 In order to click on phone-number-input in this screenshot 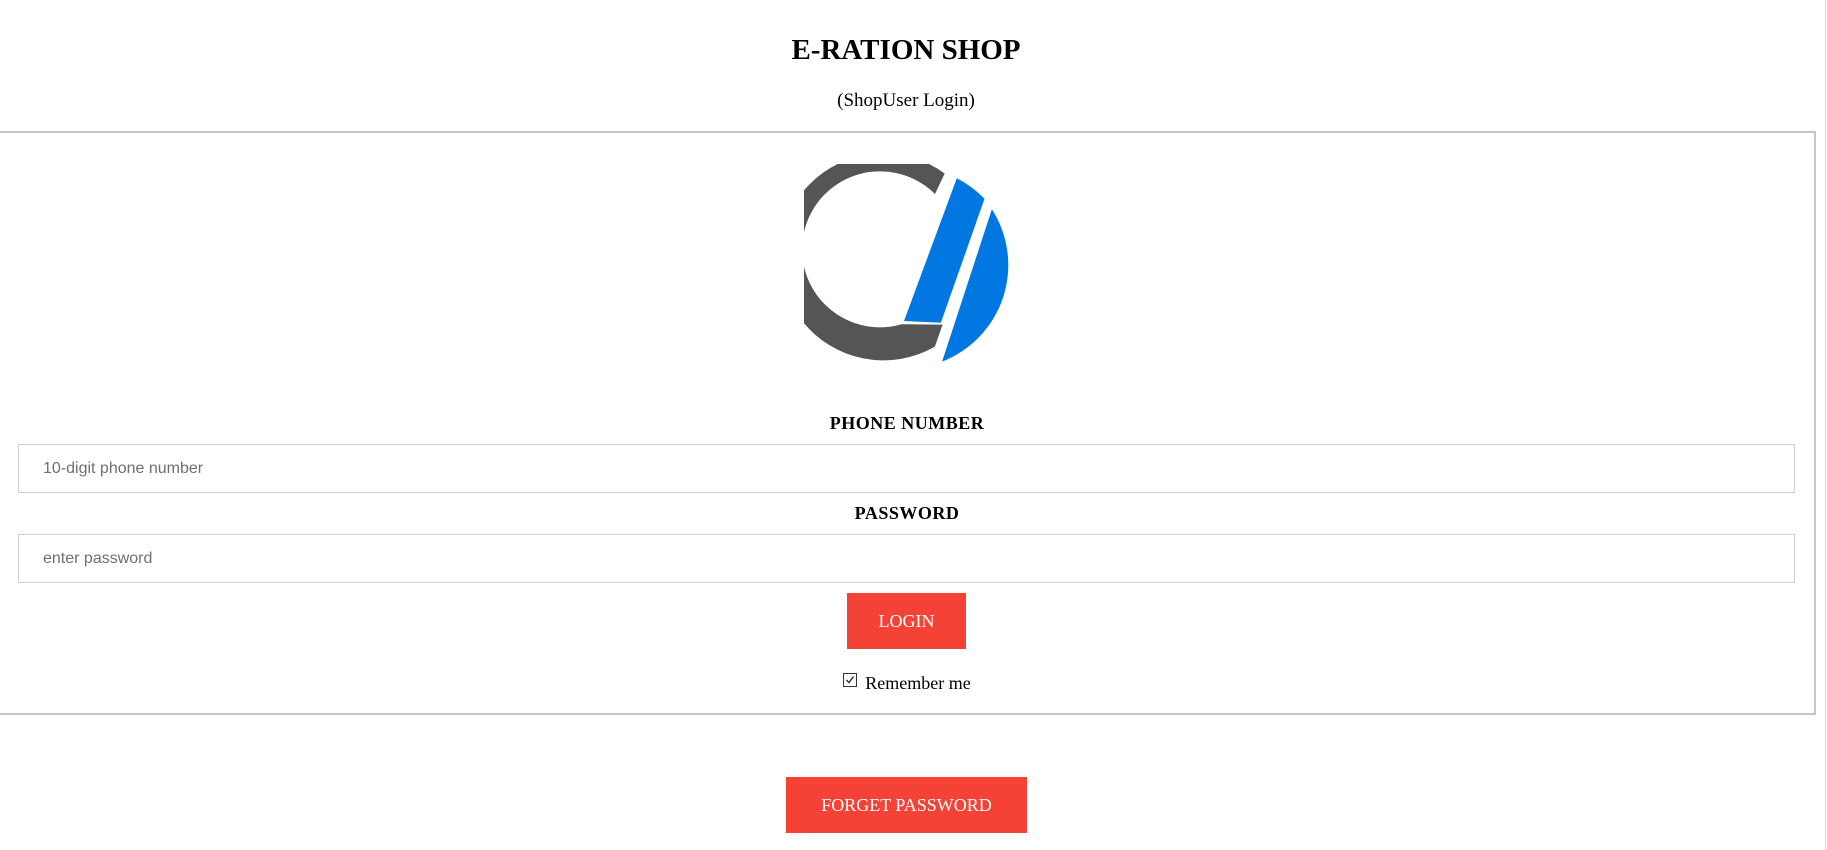, I will do `click(906, 468)`.